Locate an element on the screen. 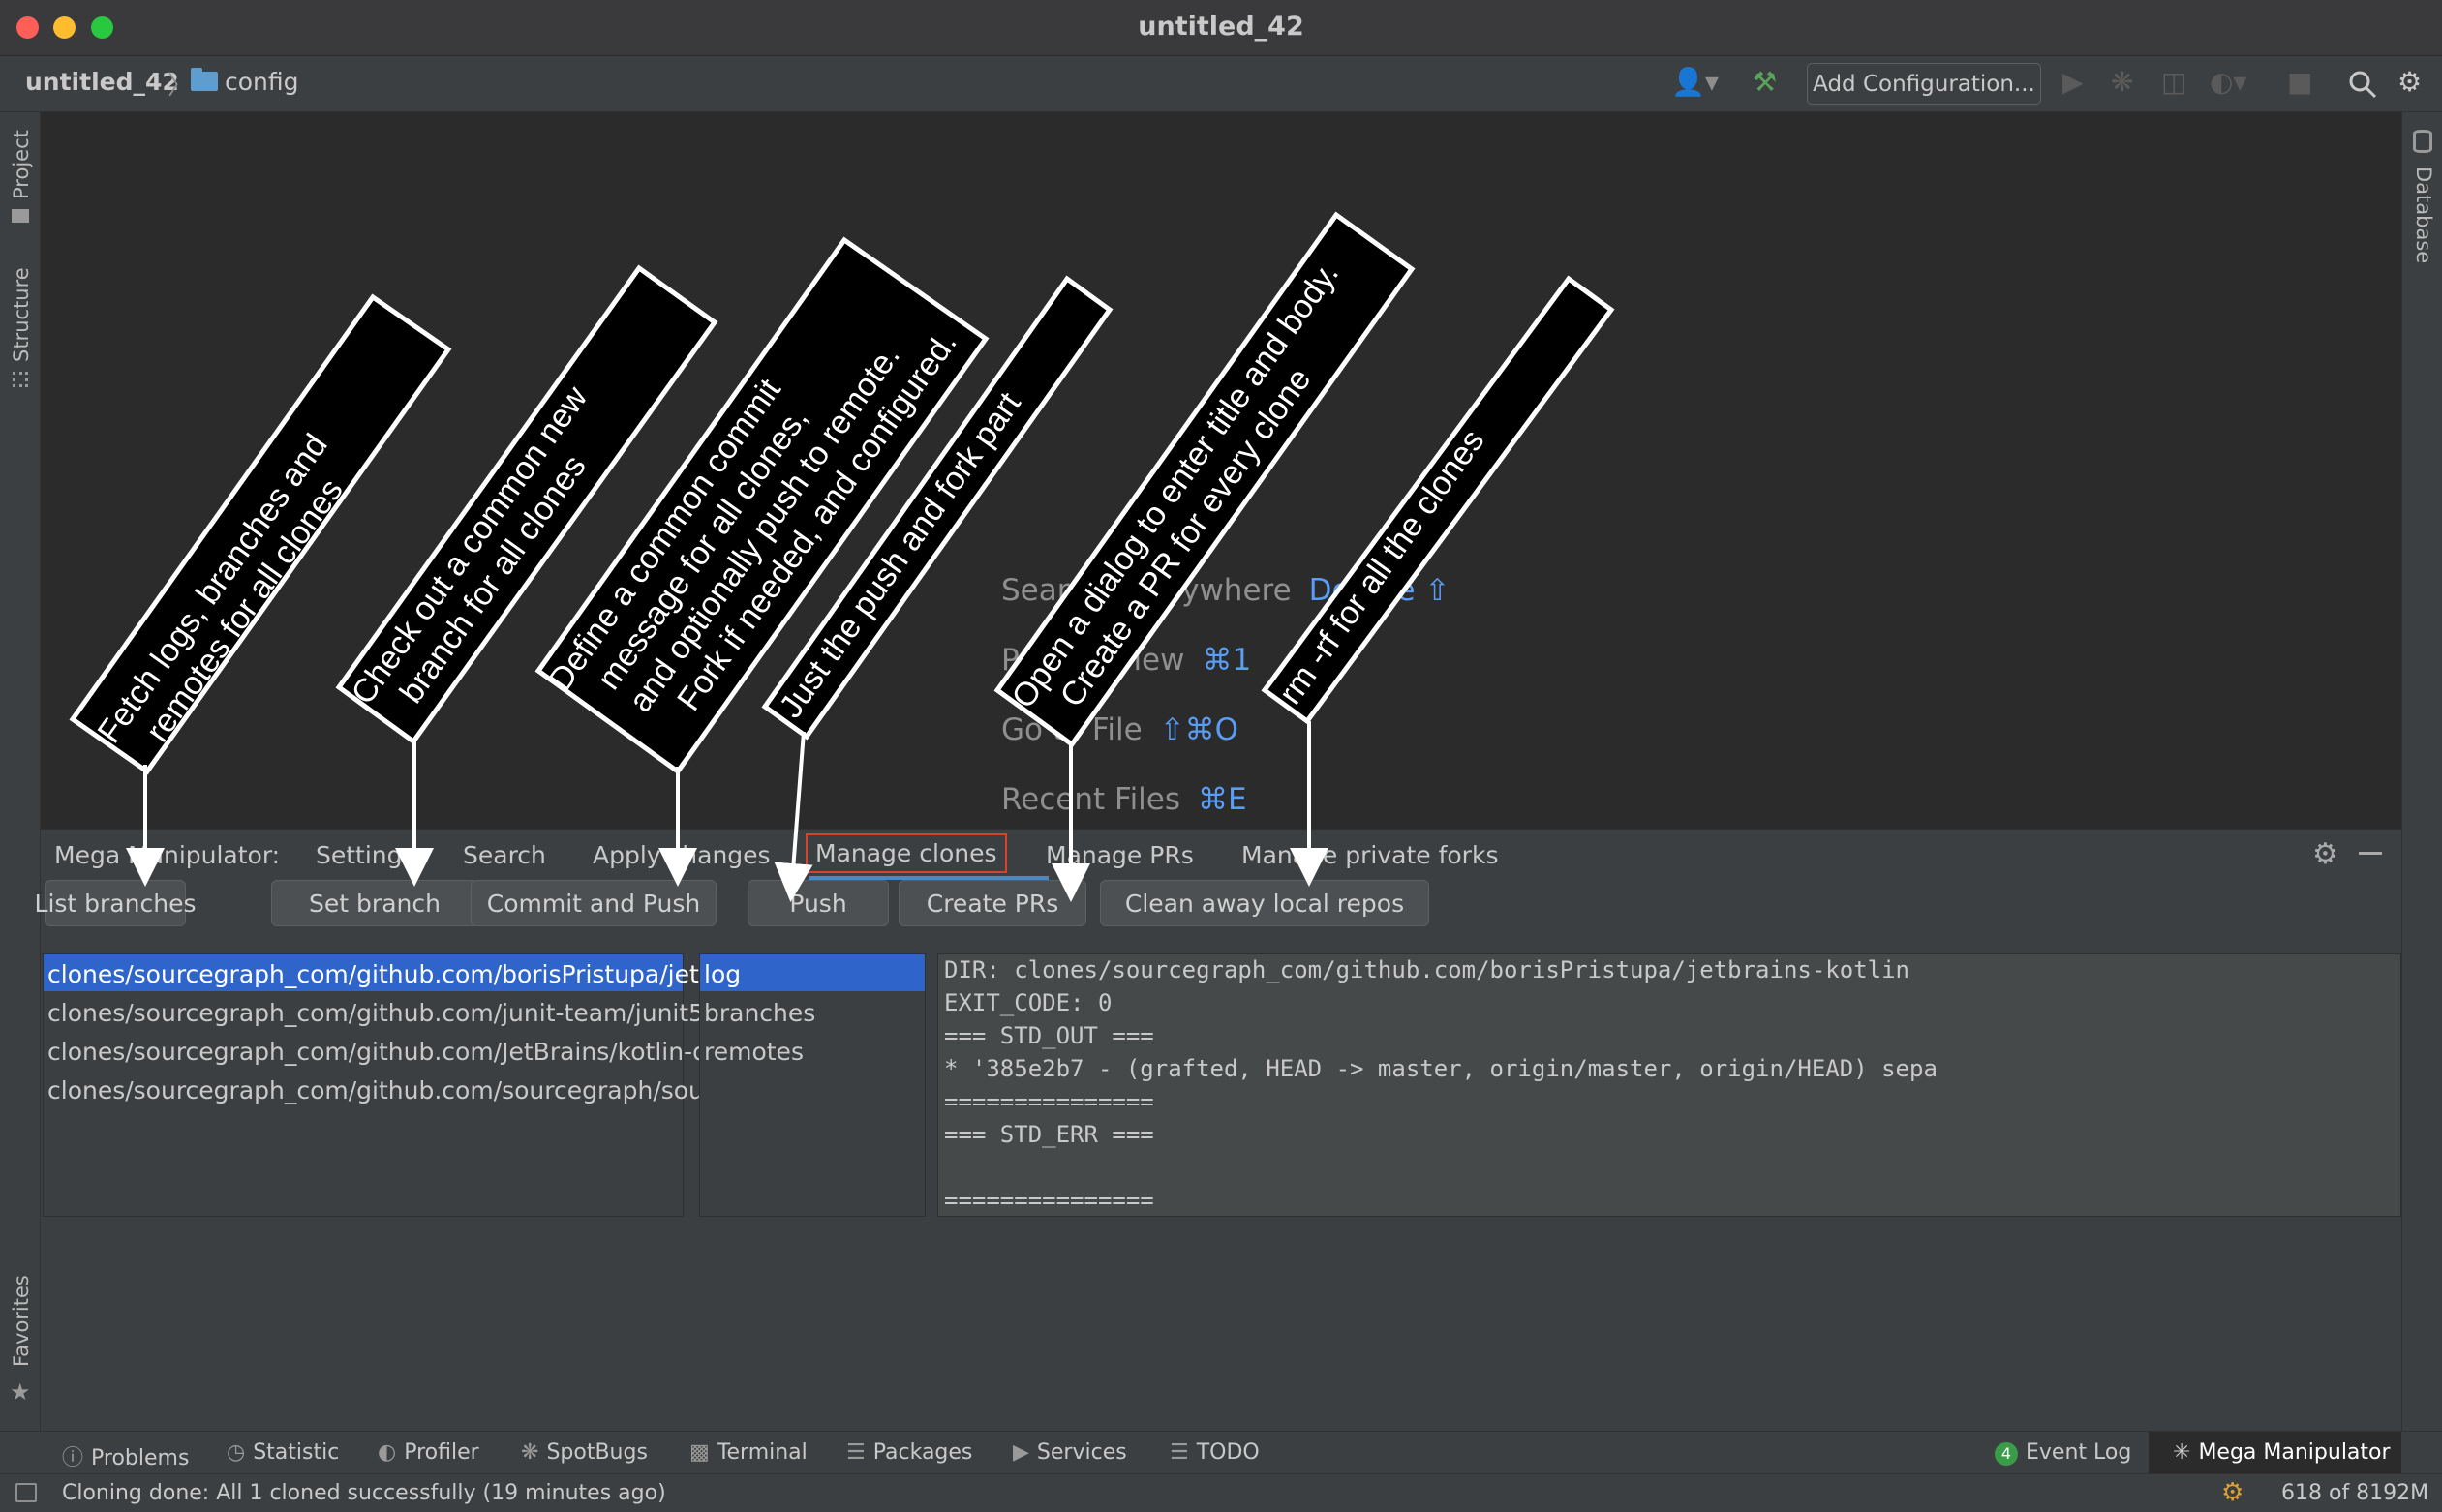 This screenshot has width=2442, height=1512. minimize-tool-window-icon is located at coordinates (2370, 853).